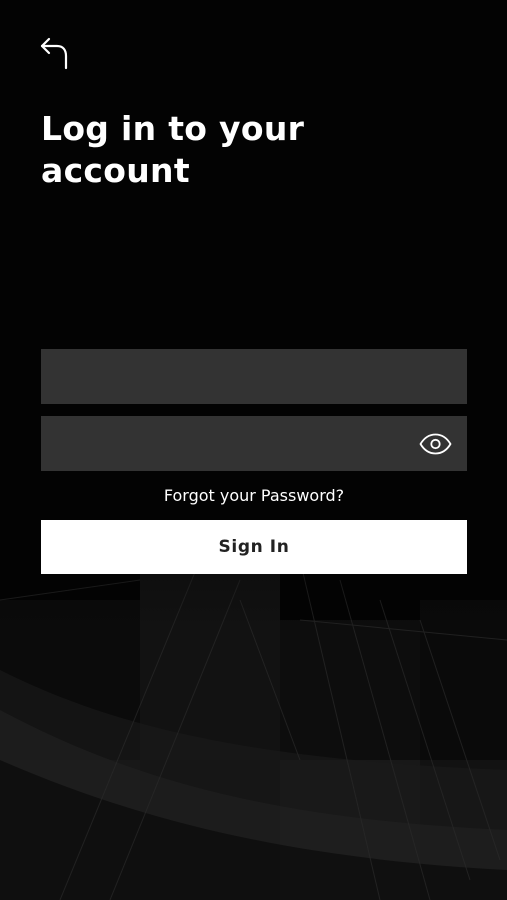 The width and height of the screenshot is (507, 900). I want to click on email-field, so click(254, 376).